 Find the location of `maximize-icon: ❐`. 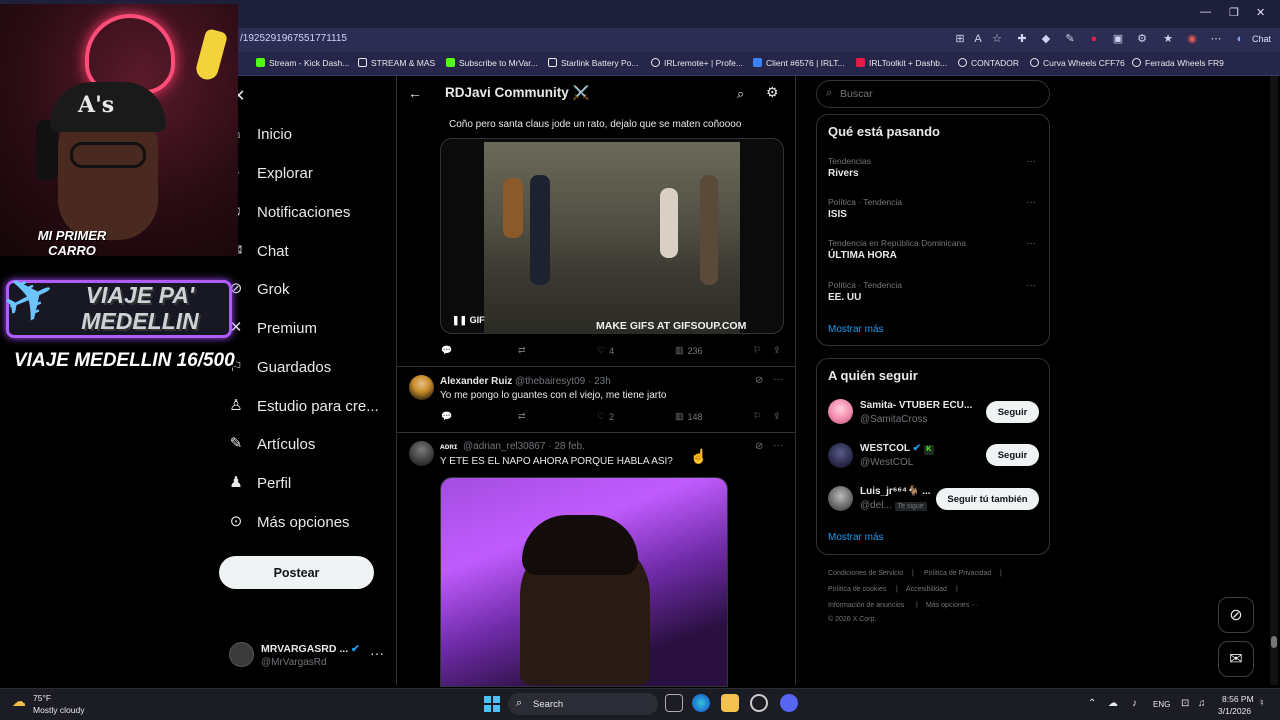

maximize-icon: ❐ is located at coordinates (1234, 12).